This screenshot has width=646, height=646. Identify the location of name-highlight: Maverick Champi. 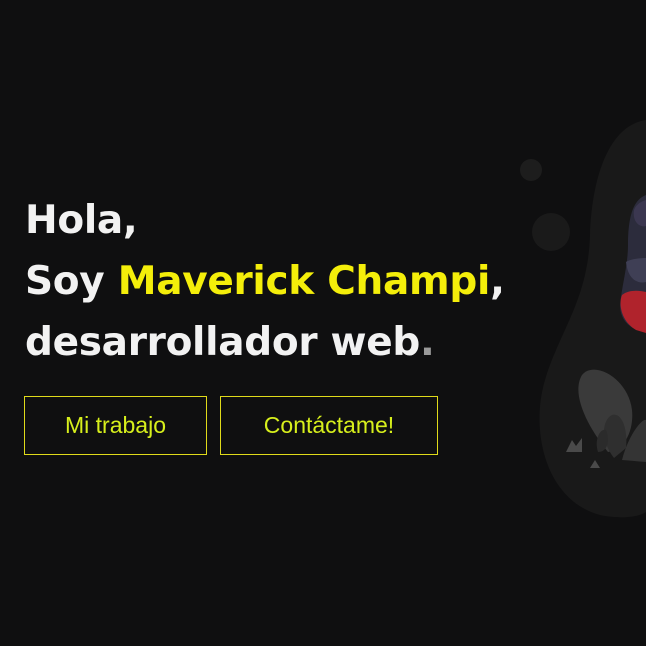
(304, 281).